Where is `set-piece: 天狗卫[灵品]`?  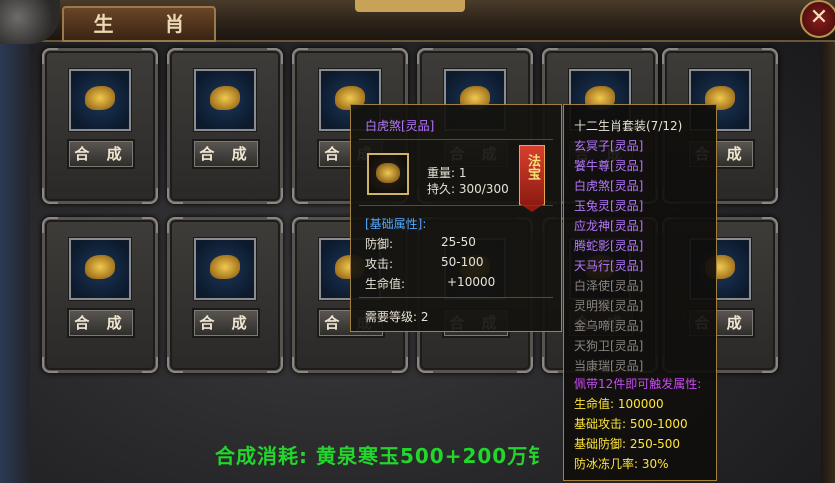
set-piece: 天狗卫[灵品] is located at coordinates (609, 346).